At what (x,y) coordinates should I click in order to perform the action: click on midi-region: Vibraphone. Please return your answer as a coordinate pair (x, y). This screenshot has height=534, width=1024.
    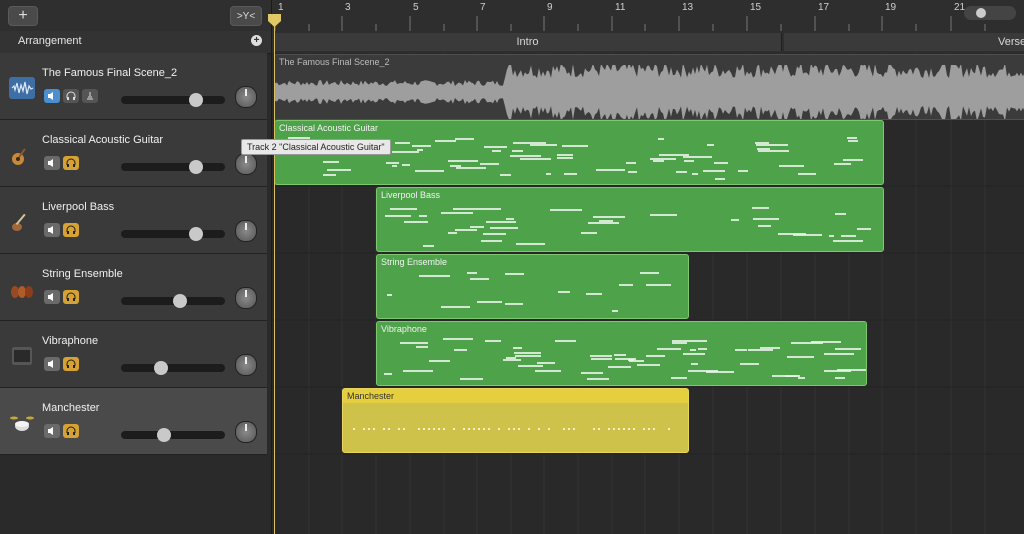
    Looking at the image, I should click on (621, 353).